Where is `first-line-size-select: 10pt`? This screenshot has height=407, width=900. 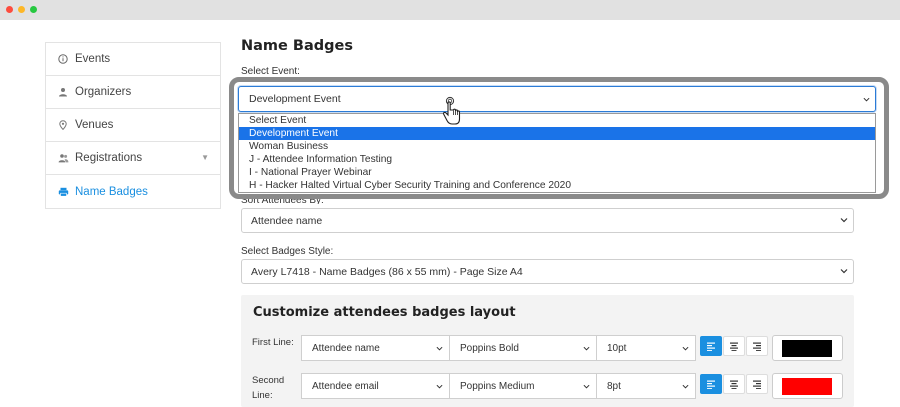
first-line-size-select: 10pt is located at coordinates (646, 348).